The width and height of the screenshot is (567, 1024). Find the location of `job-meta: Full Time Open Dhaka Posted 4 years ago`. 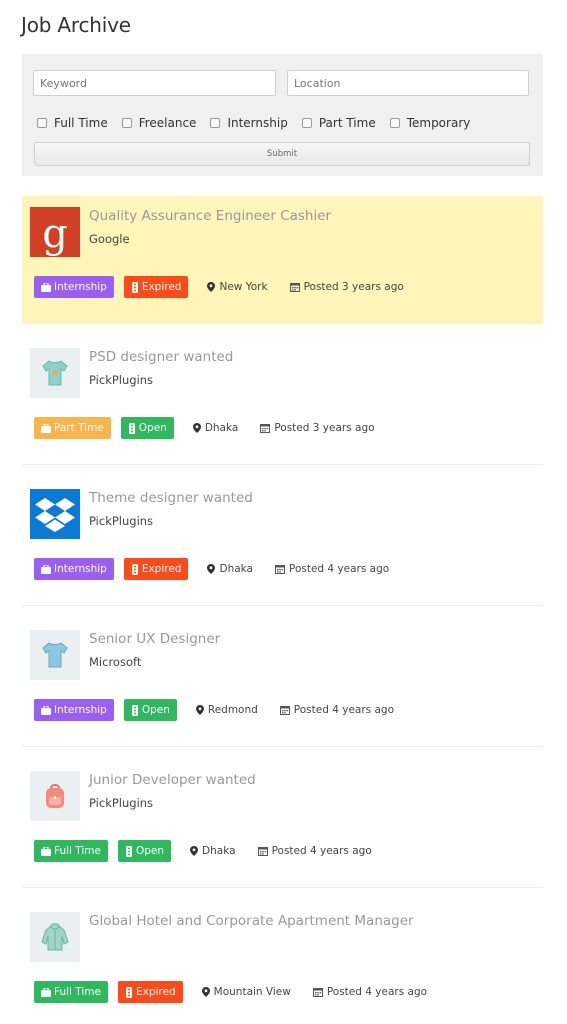

job-meta: Full Time Open Dhaka Posted 4 years ago is located at coordinates (212, 851).